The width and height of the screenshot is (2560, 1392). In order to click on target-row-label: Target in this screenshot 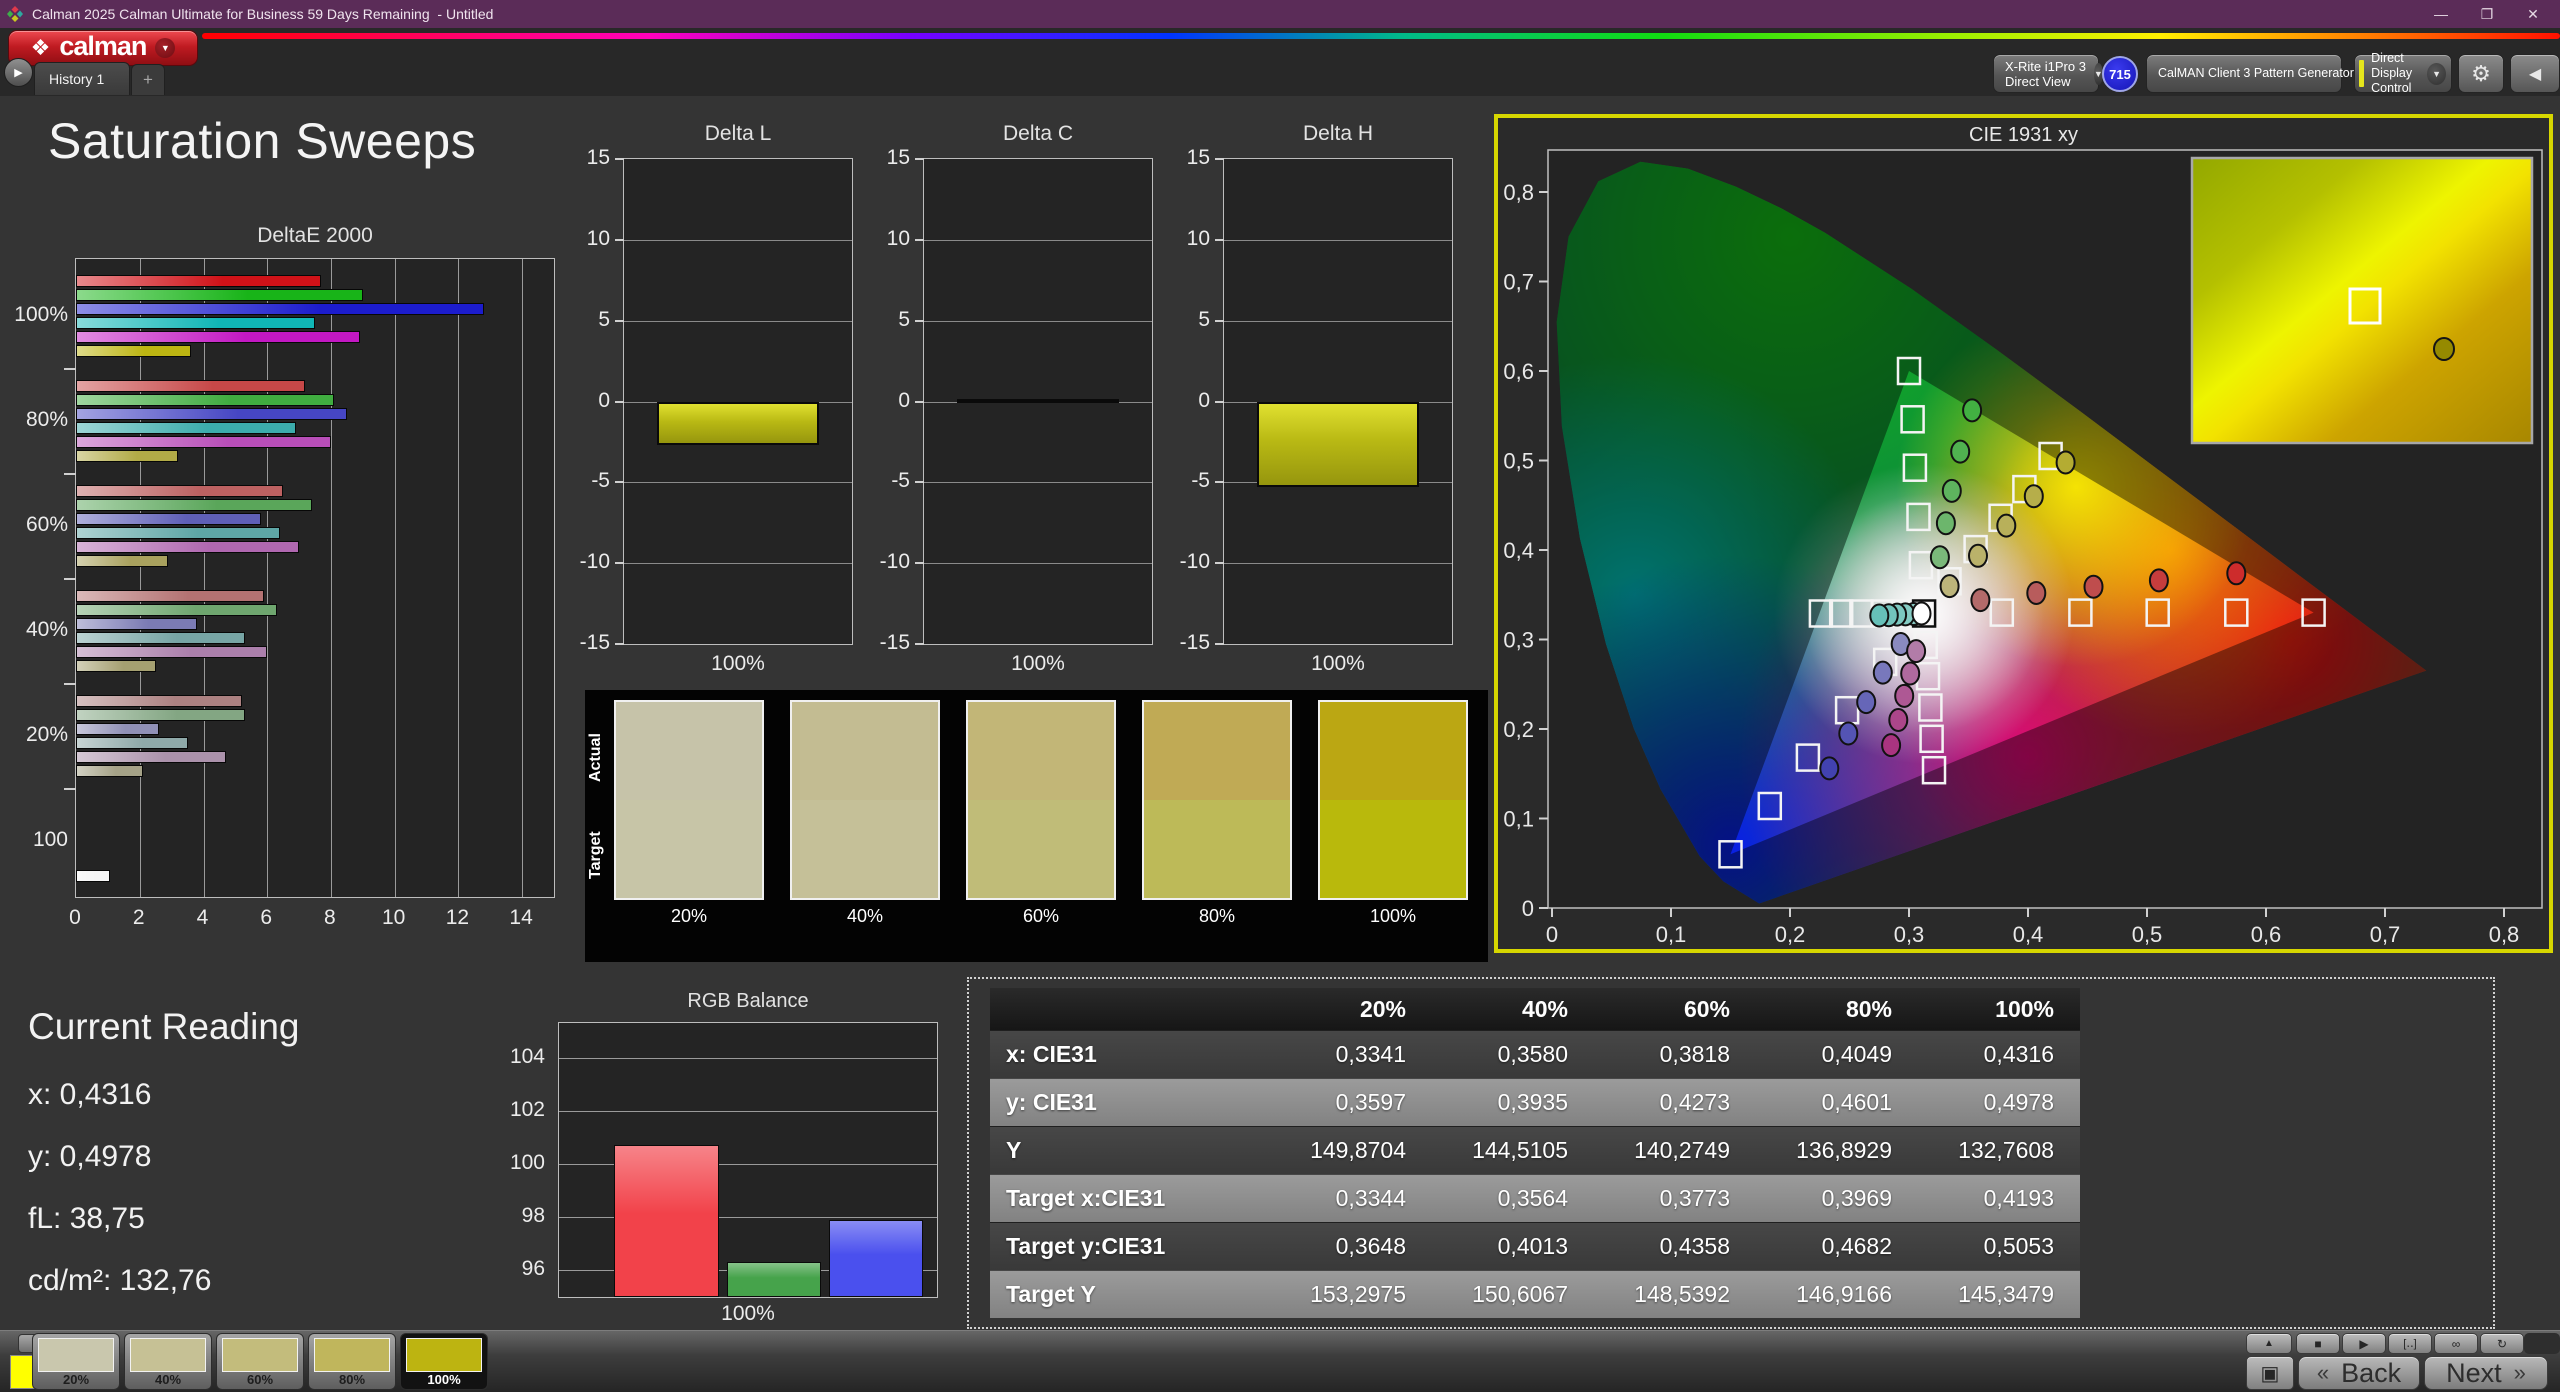, I will do `click(595, 855)`.